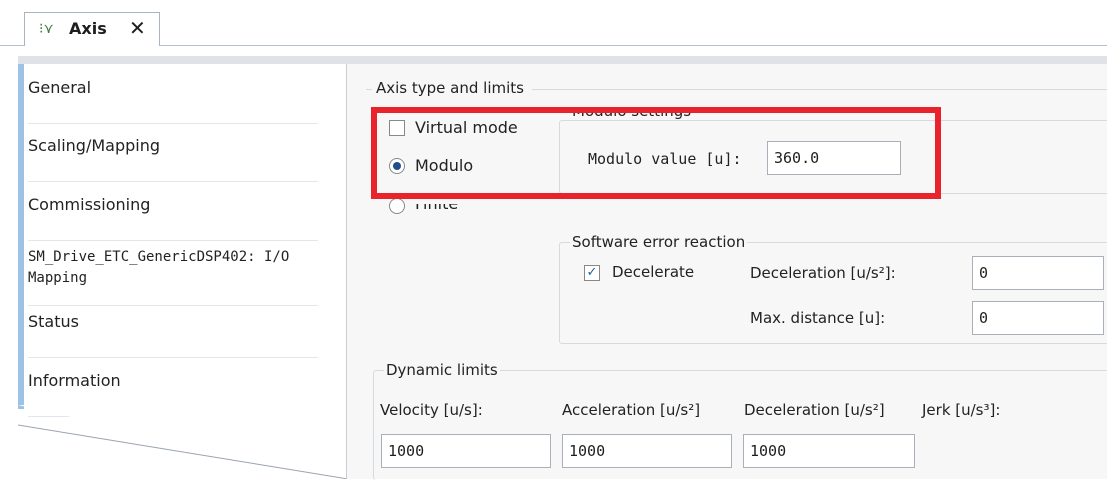  Describe the element at coordinates (829, 451) in the screenshot. I see `dynamic-deceleration-input: 1000` at that location.